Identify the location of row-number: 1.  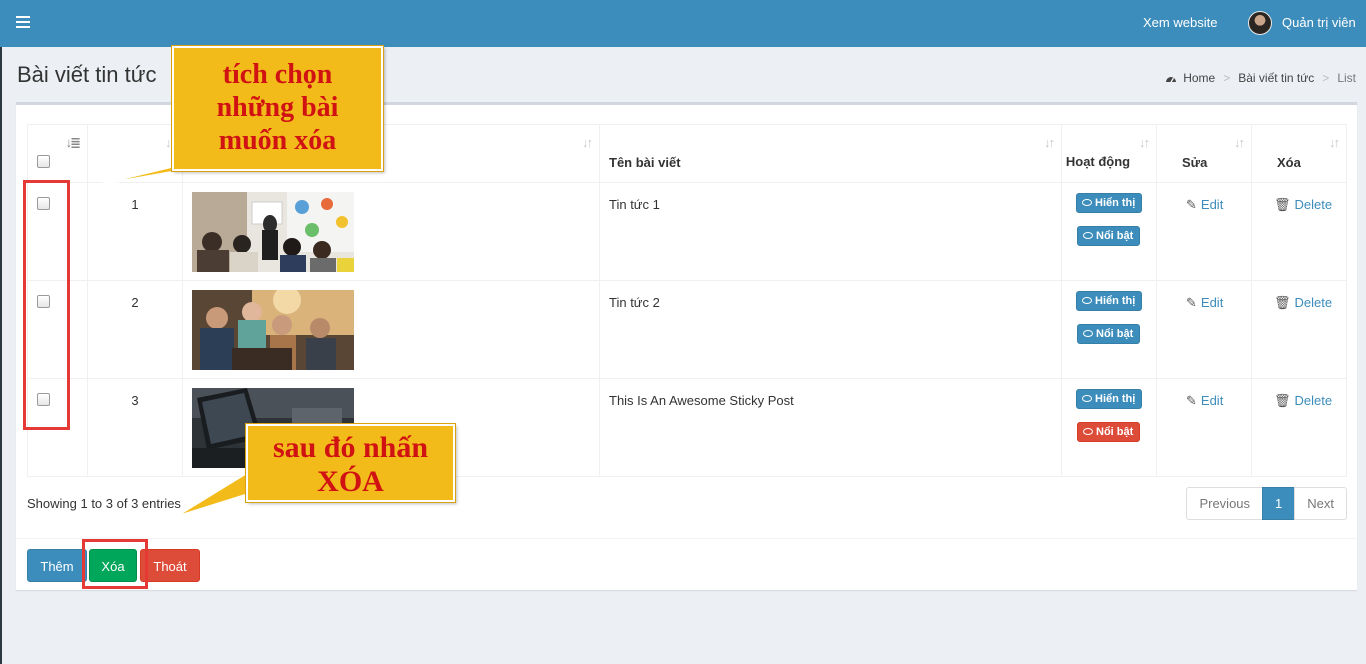
(135, 204).